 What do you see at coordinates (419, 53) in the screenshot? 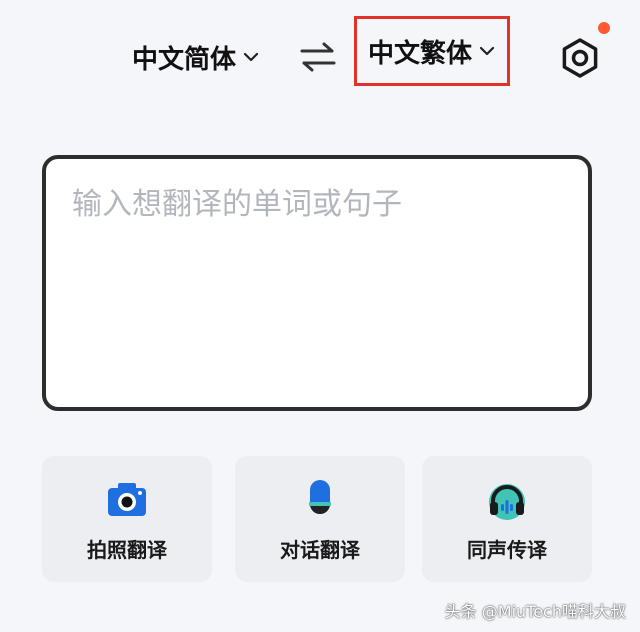
I see `target-language-label: 中文繁体` at bounding box center [419, 53].